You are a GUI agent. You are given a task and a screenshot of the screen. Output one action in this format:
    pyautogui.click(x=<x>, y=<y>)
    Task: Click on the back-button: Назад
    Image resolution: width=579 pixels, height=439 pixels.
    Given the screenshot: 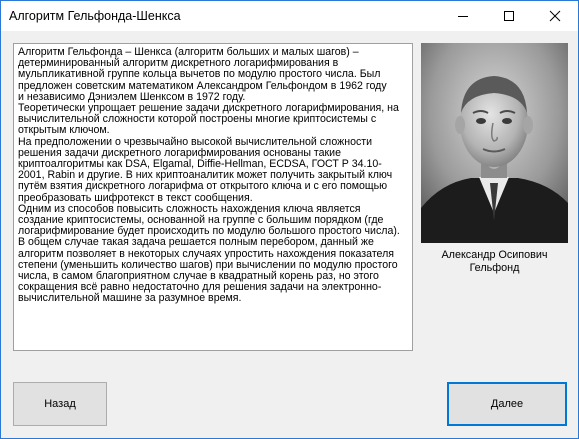 What is the action you would take?
    pyautogui.click(x=60, y=404)
    